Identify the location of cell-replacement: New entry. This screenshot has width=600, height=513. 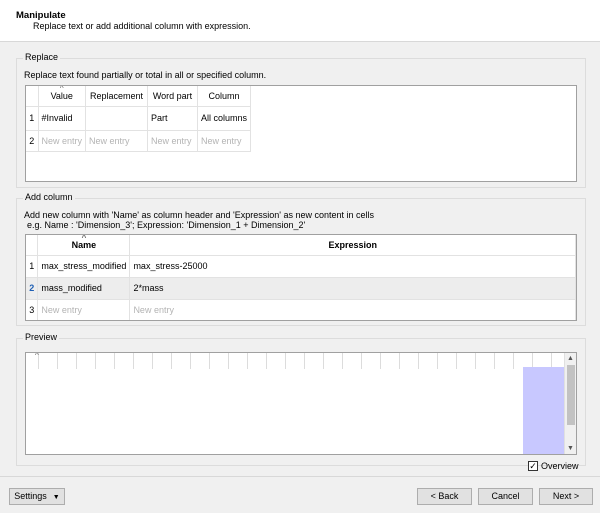
(117, 141).